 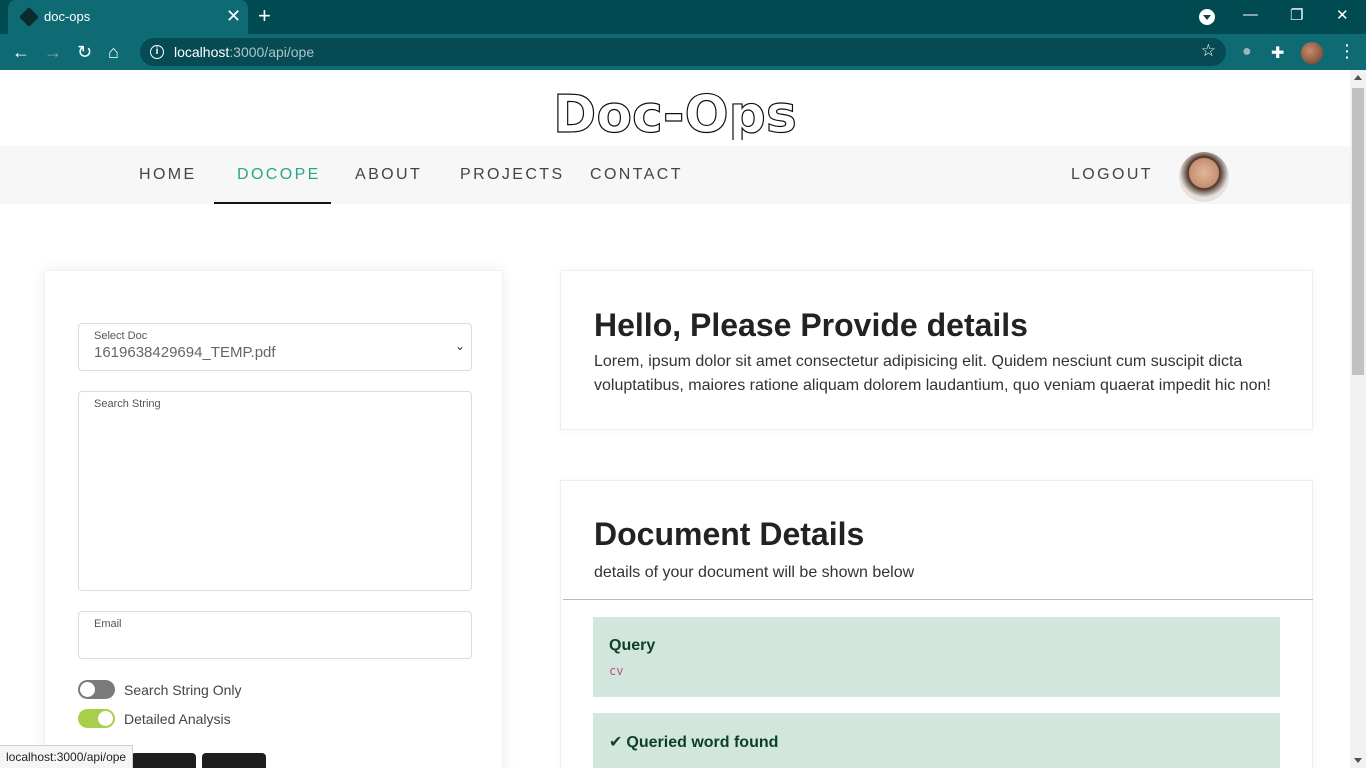 I want to click on close-tab-icon: ✕, so click(x=233, y=16).